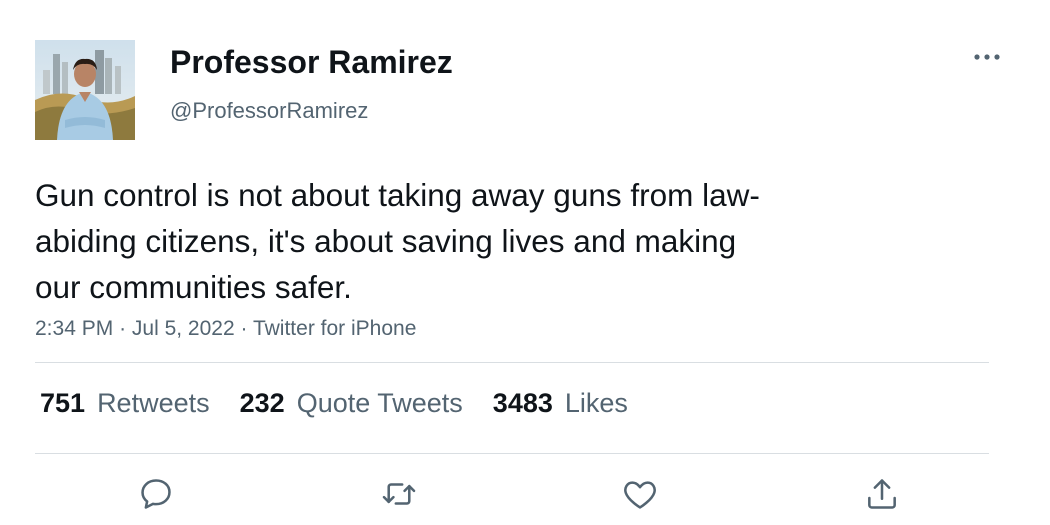 The height and width of the screenshot is (525, 1050). Describe the element at coordinates (156, 494) in the screenshot. I see `reply-icon` at that location.